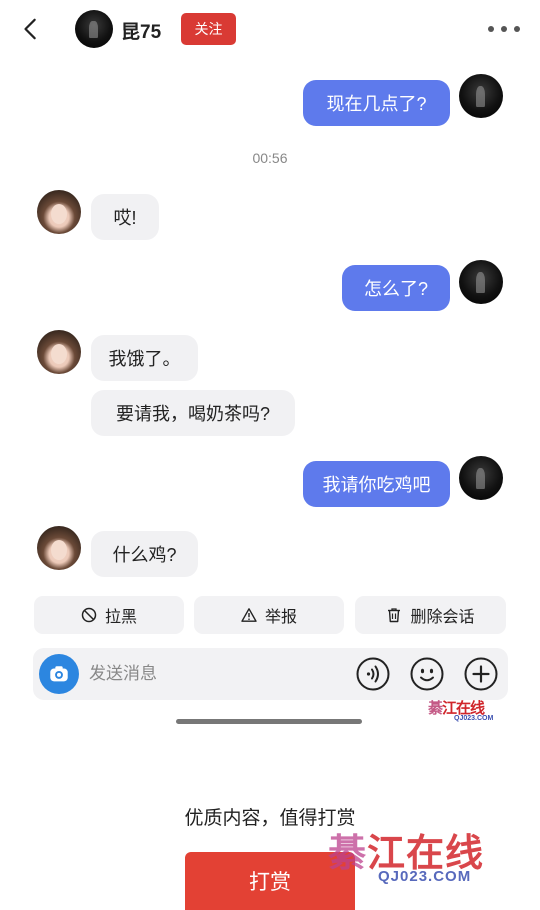 The image size is (540, 910). I want to click on back-button, so click(31, 29).